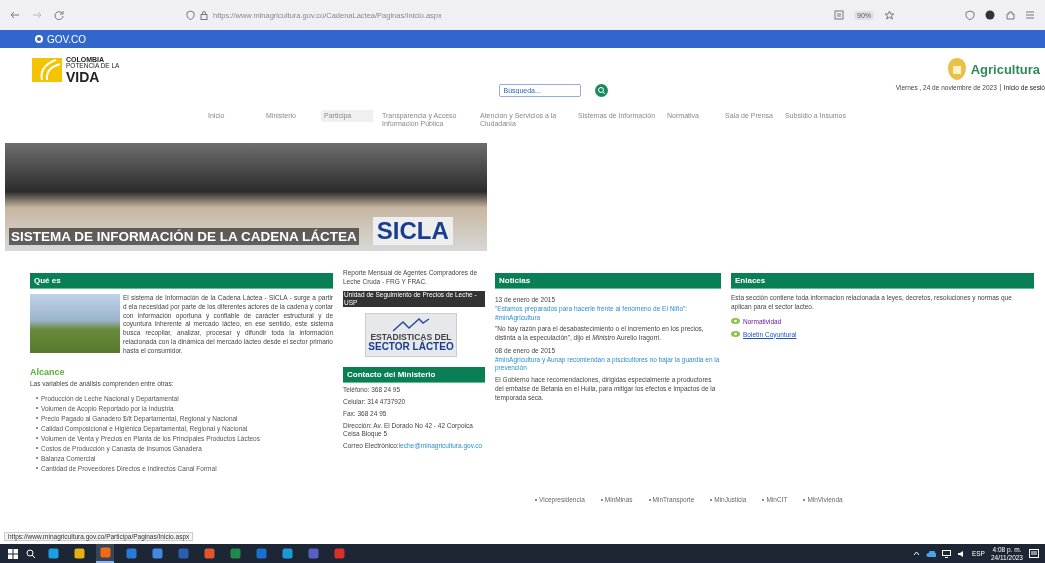 The image size is (1045, 563). Describe the element at coordinates (916, 553) in the screenshot. I see `caret-icon` at that location.